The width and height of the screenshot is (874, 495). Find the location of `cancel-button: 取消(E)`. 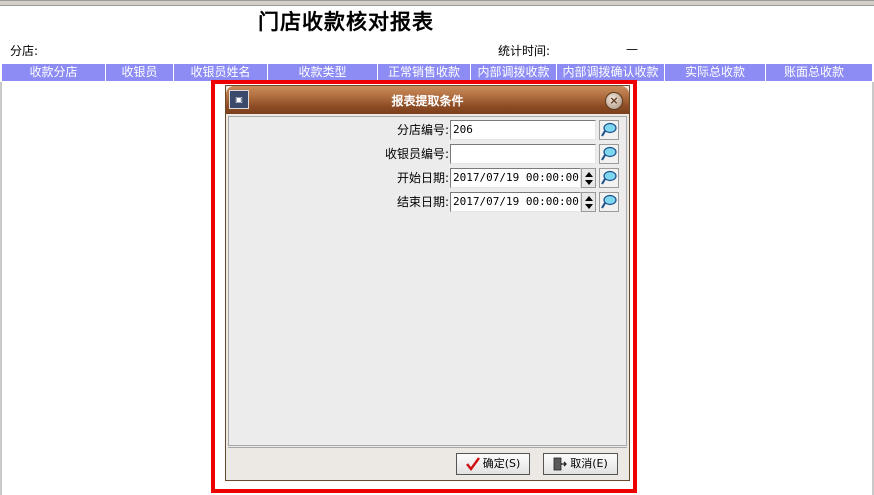

cancel-button: 取消(E) is located at coordinates (580, 464).